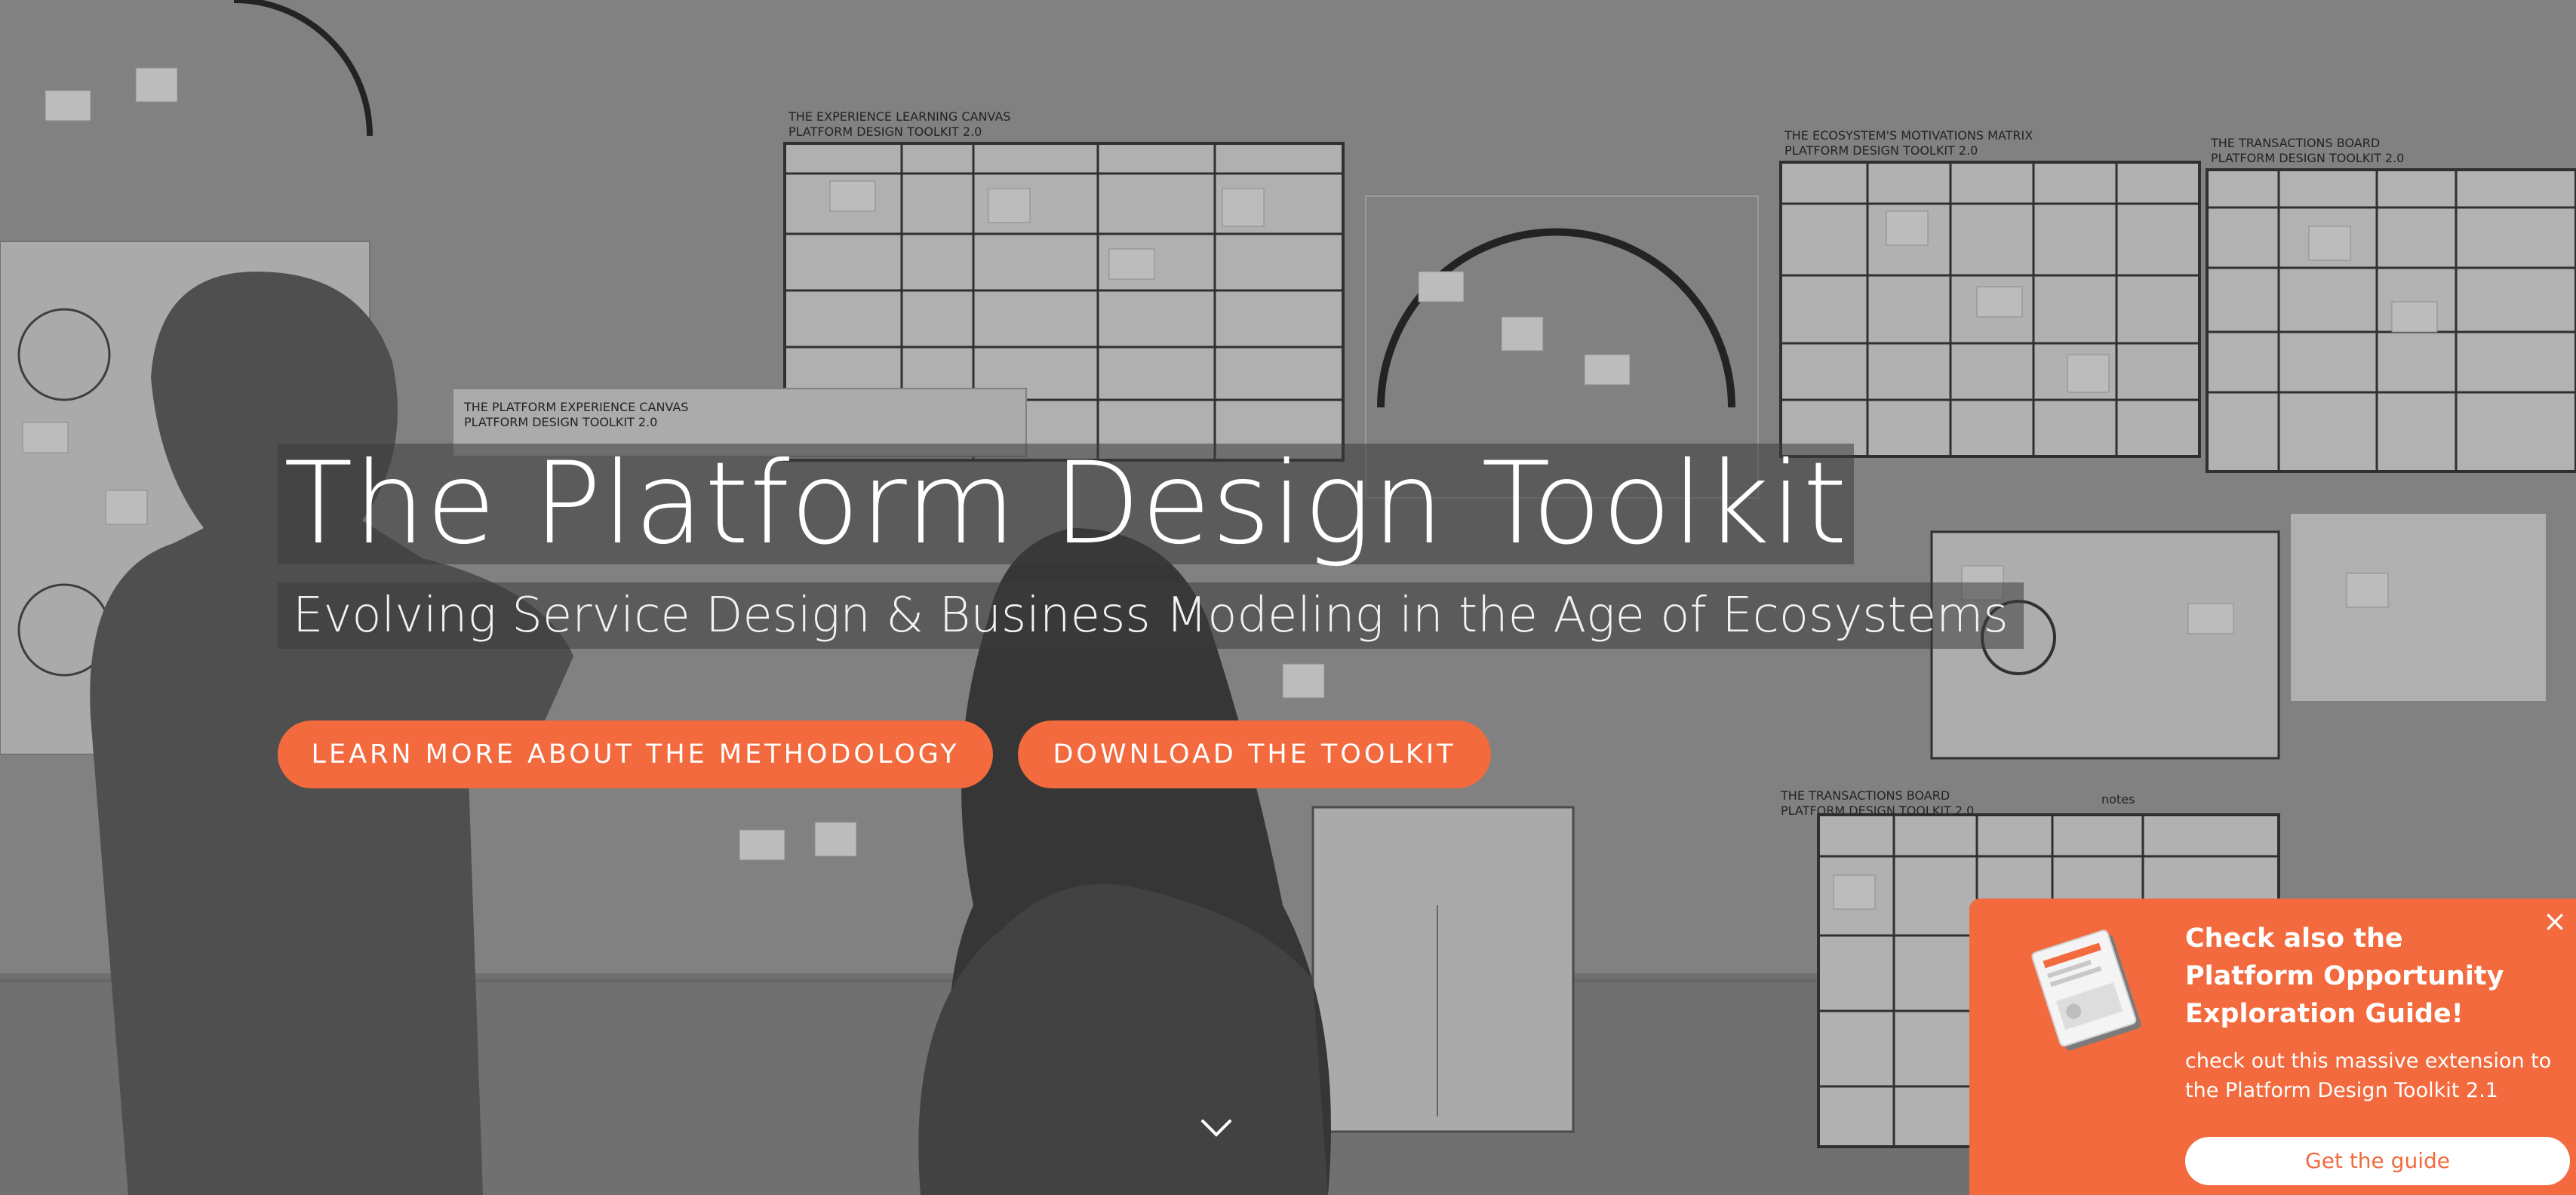  What do you see at coordinates (635, 754) in the screenshot?
I see `learn-methodology-button: LEARN MORE ABOUT THE METHODOLOGY` at bounding box center [635, 754].